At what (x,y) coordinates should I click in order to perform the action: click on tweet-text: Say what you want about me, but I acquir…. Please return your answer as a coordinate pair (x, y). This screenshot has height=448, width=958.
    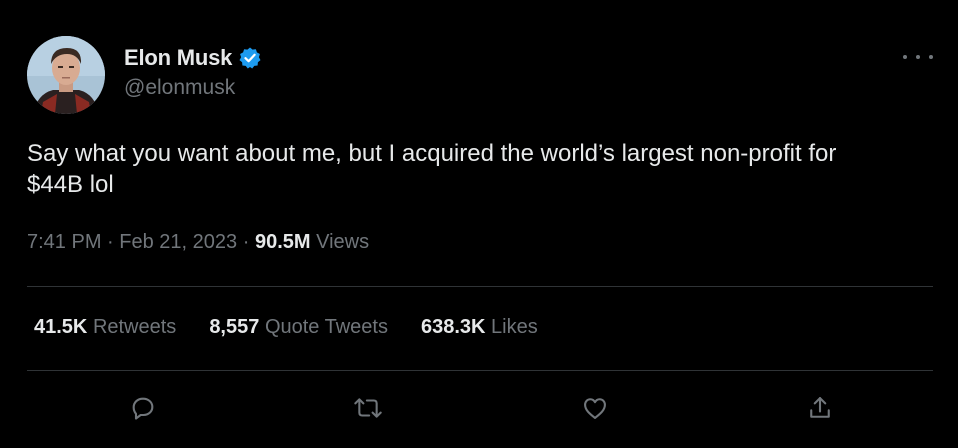
    Looking at the image, I should click on (432, 169).